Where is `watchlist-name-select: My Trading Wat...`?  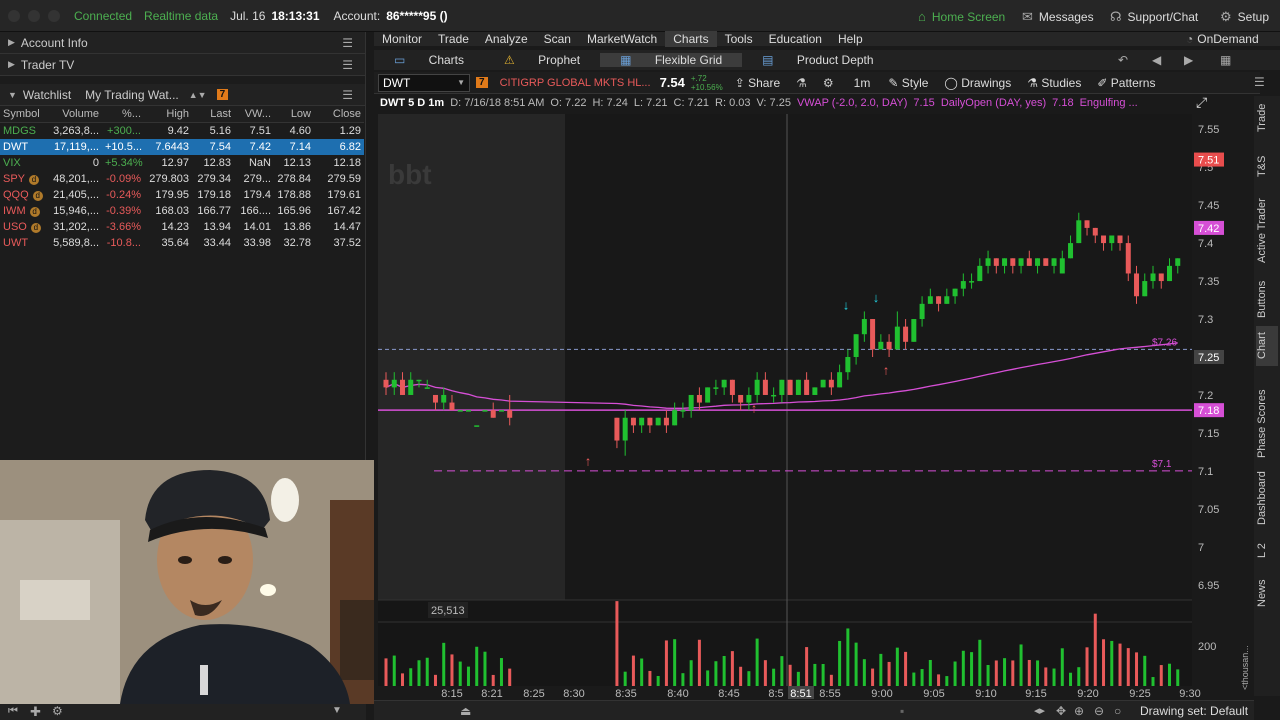 watchlist-name-select: My Trading Wat... is located at coordinates (132, 95).